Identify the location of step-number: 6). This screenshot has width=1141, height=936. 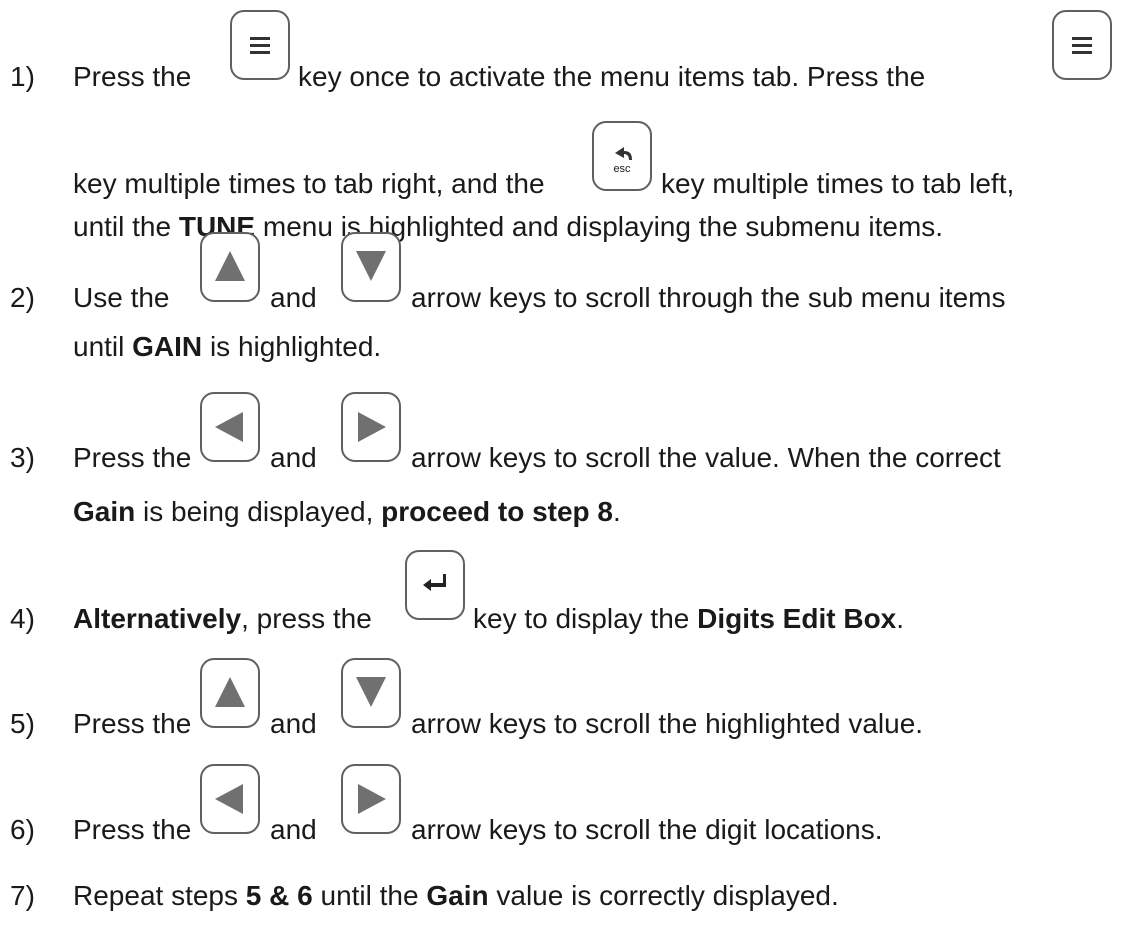
(22, 829).